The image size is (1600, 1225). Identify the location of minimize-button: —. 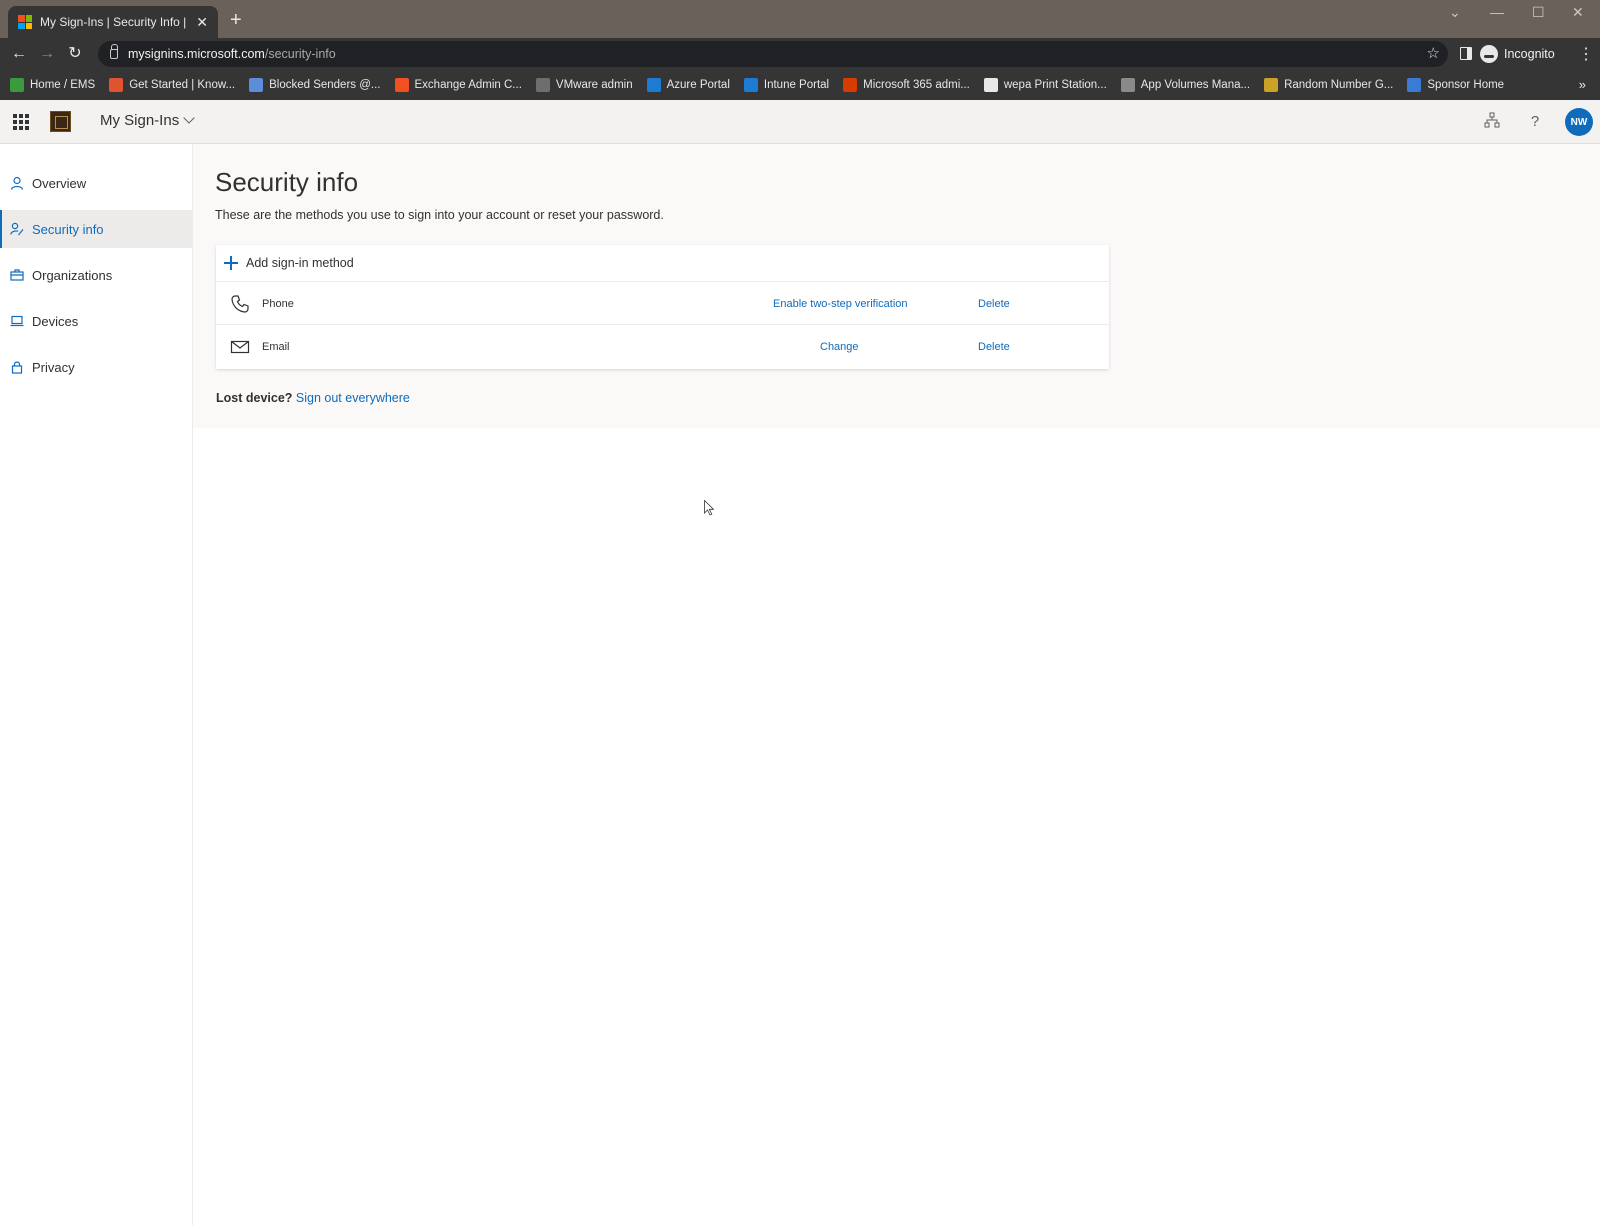
(1497, 12).